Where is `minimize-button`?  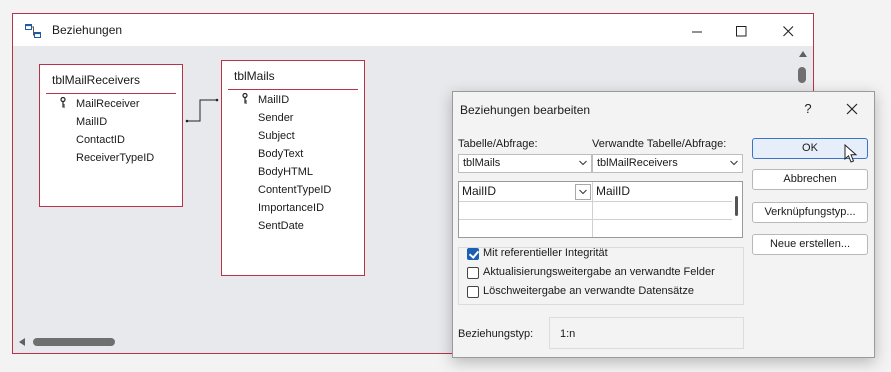 minimize-button is located at coordinates (697, 31).